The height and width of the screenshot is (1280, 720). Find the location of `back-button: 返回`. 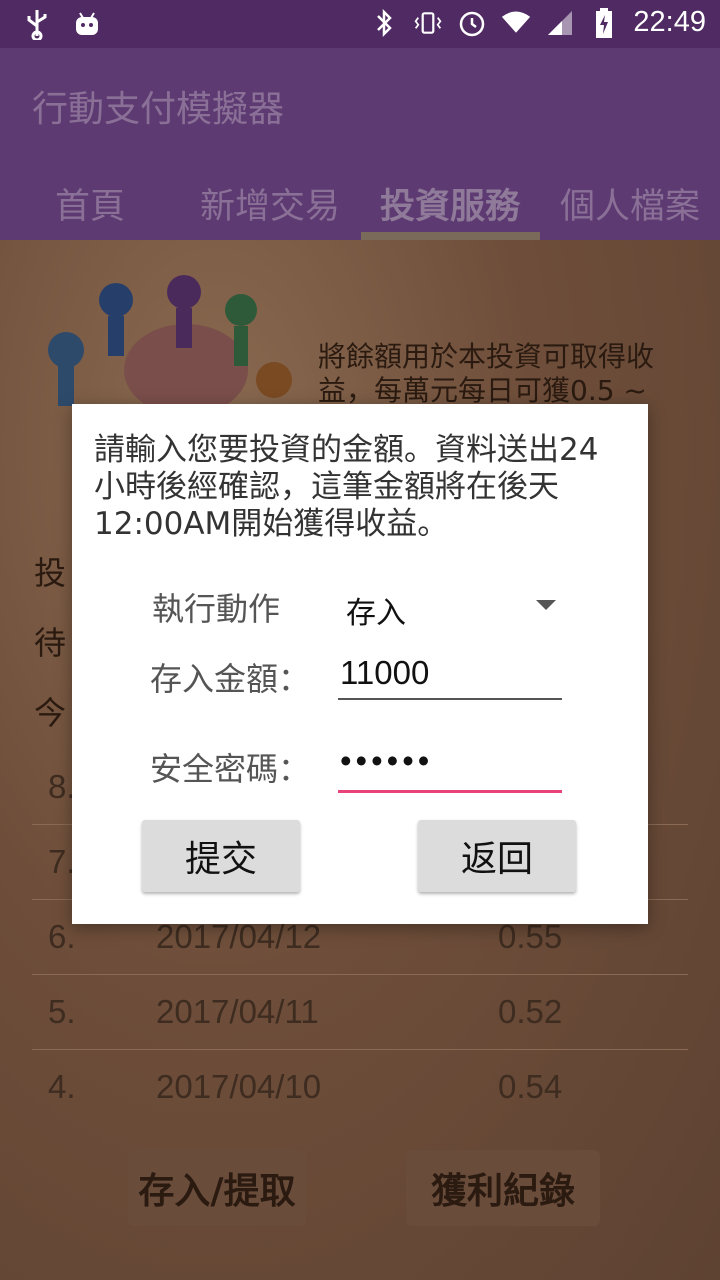

back-button: 返回 is located at coordinates (497, 856).